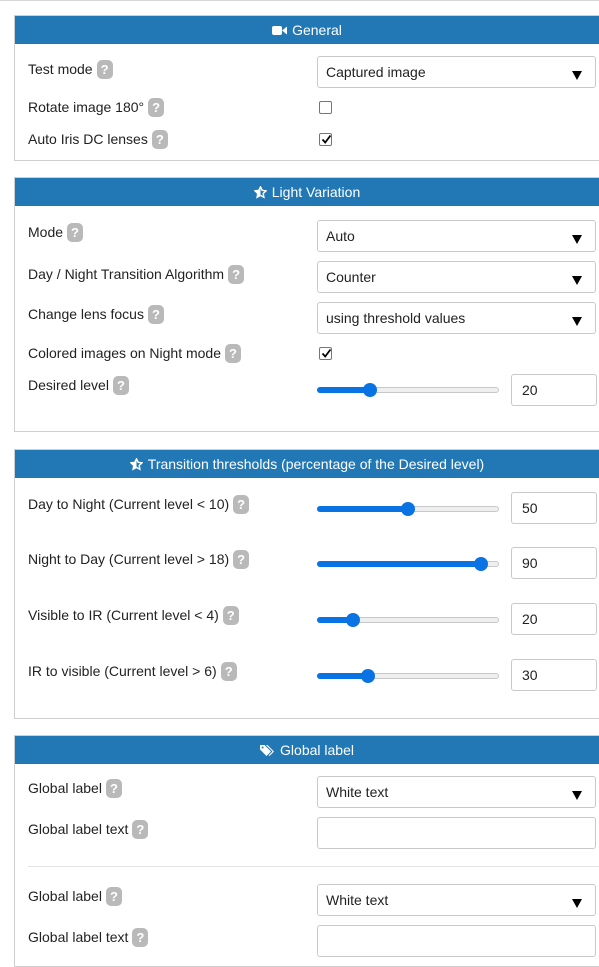 The height and width of the screenshot is (967, 599). I want to click on focus-label: Change lens focus, so click(86, 314).